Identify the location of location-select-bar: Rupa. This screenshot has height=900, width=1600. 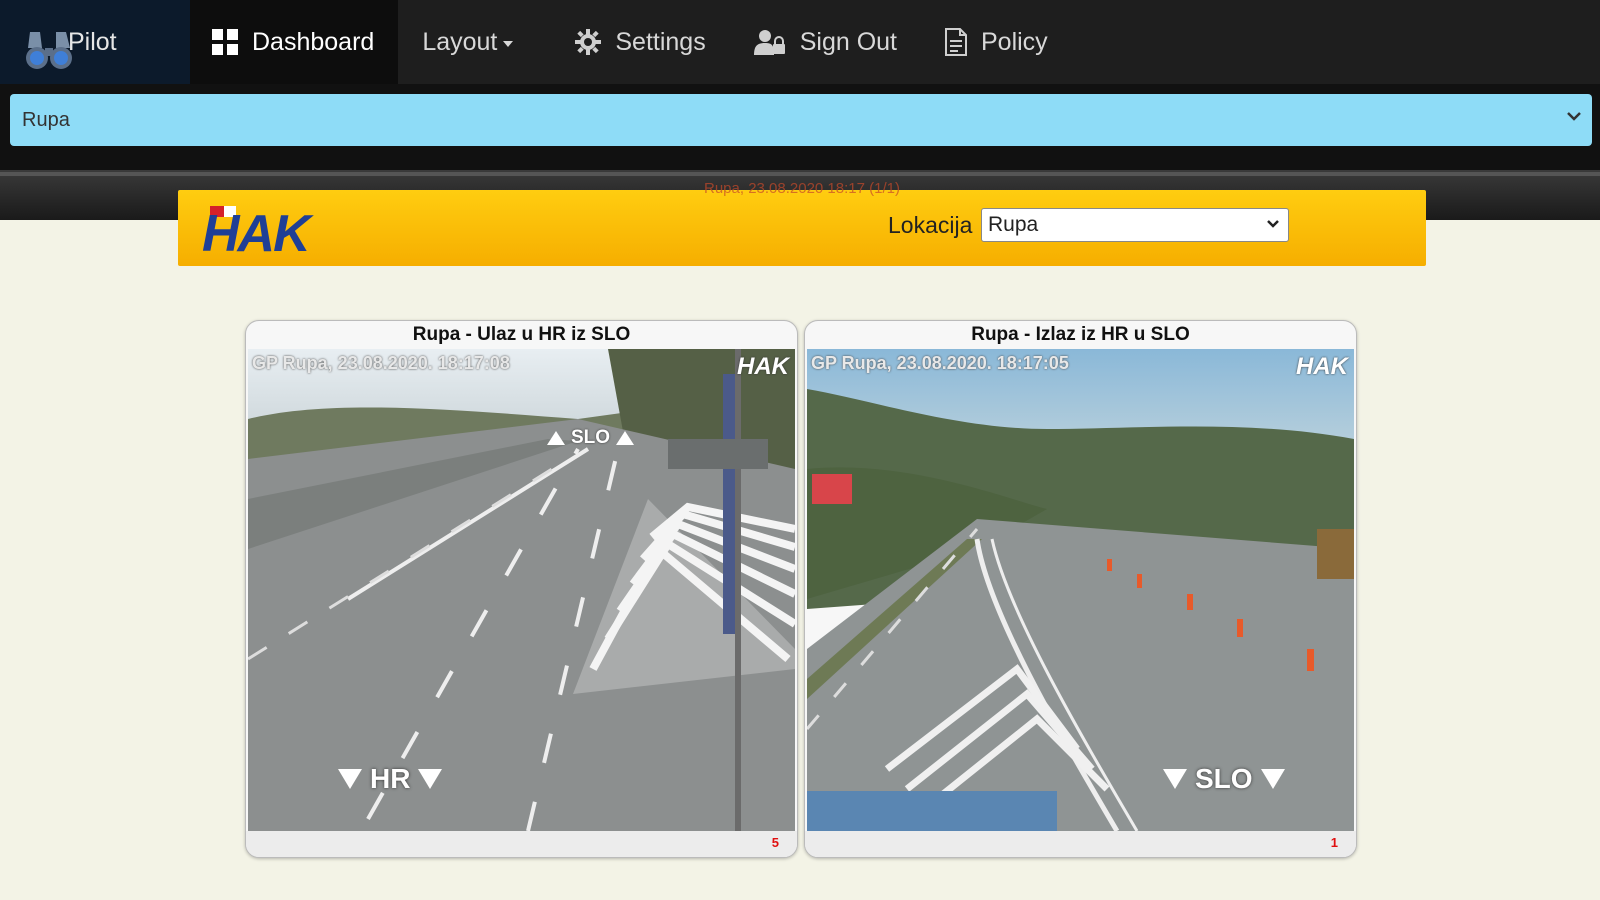
(800, 127).